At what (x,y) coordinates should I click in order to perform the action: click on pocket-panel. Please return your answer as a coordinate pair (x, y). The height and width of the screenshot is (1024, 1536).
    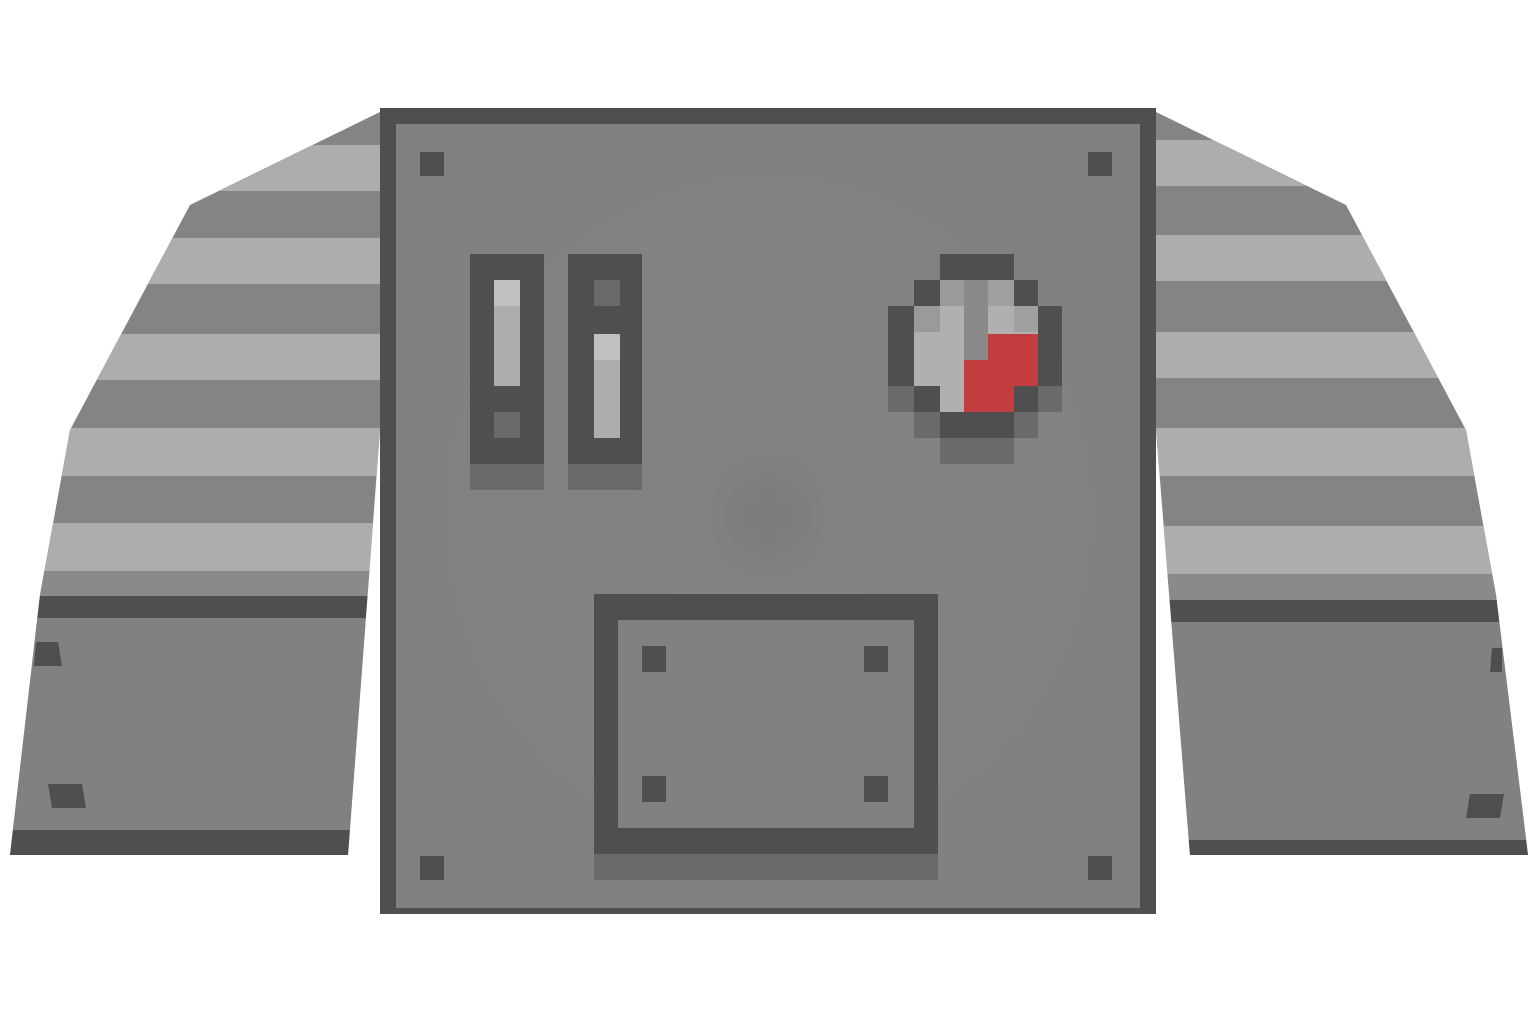
    Looking at the image, I should click on (766, 737).